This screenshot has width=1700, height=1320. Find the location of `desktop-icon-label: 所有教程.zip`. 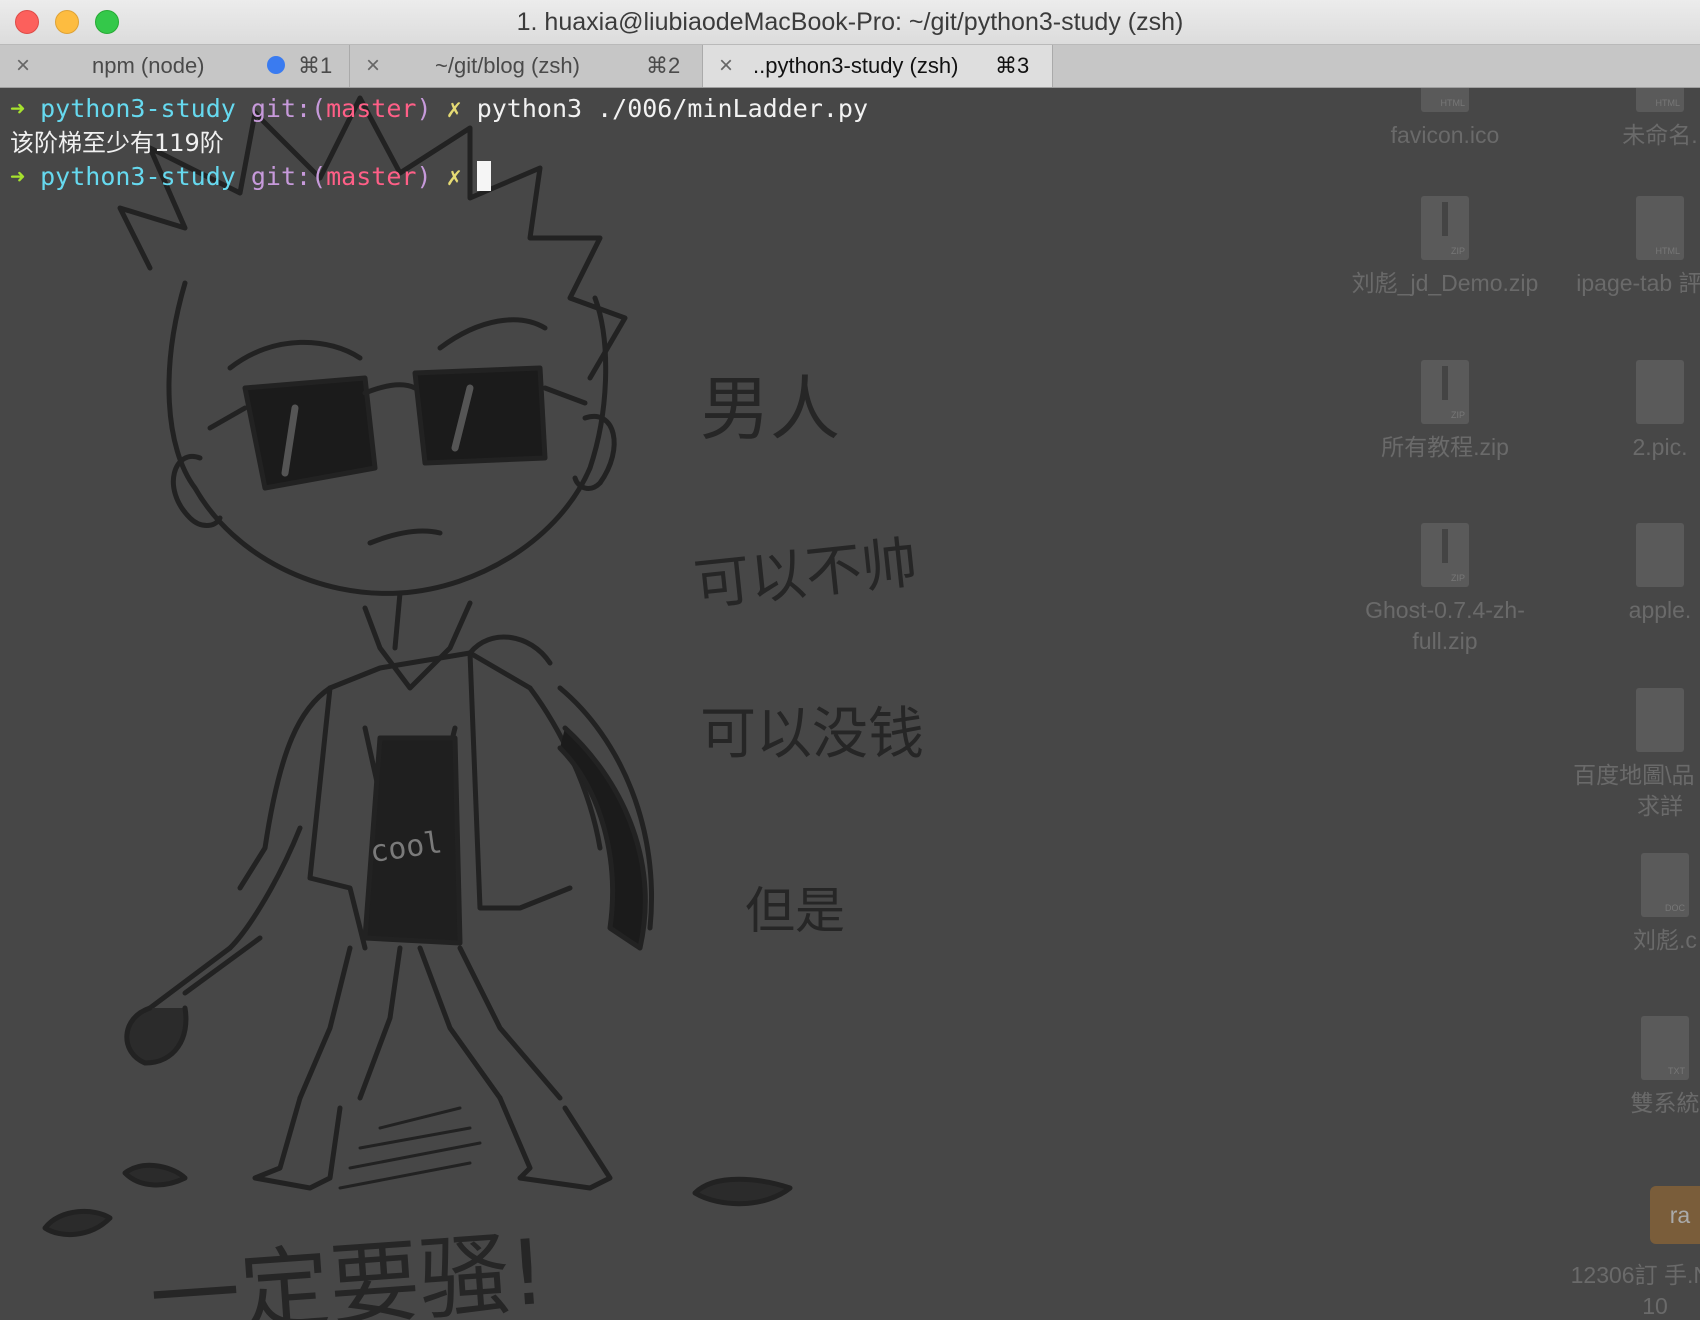

desktop-icon-label: 所有教程.zip is located at coordinates (1445, 447).